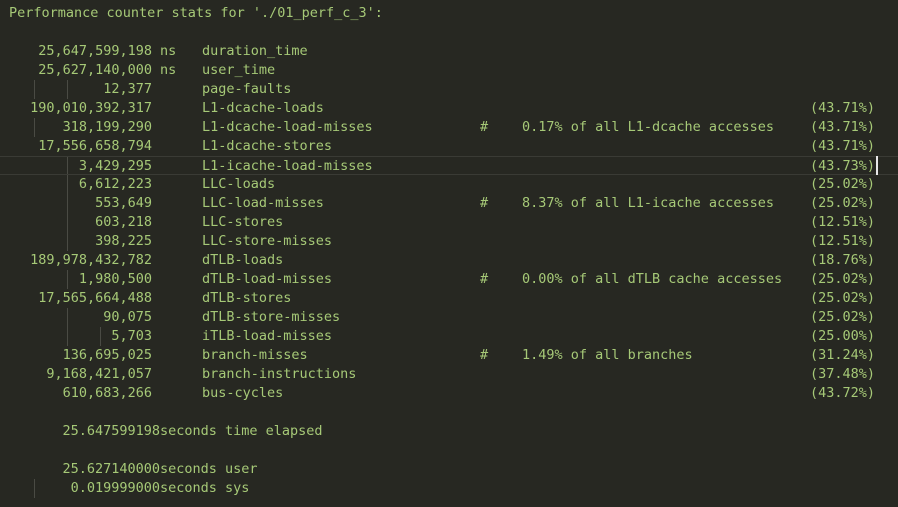  I want to click on stat-count: 5,703, so click(131, 336).